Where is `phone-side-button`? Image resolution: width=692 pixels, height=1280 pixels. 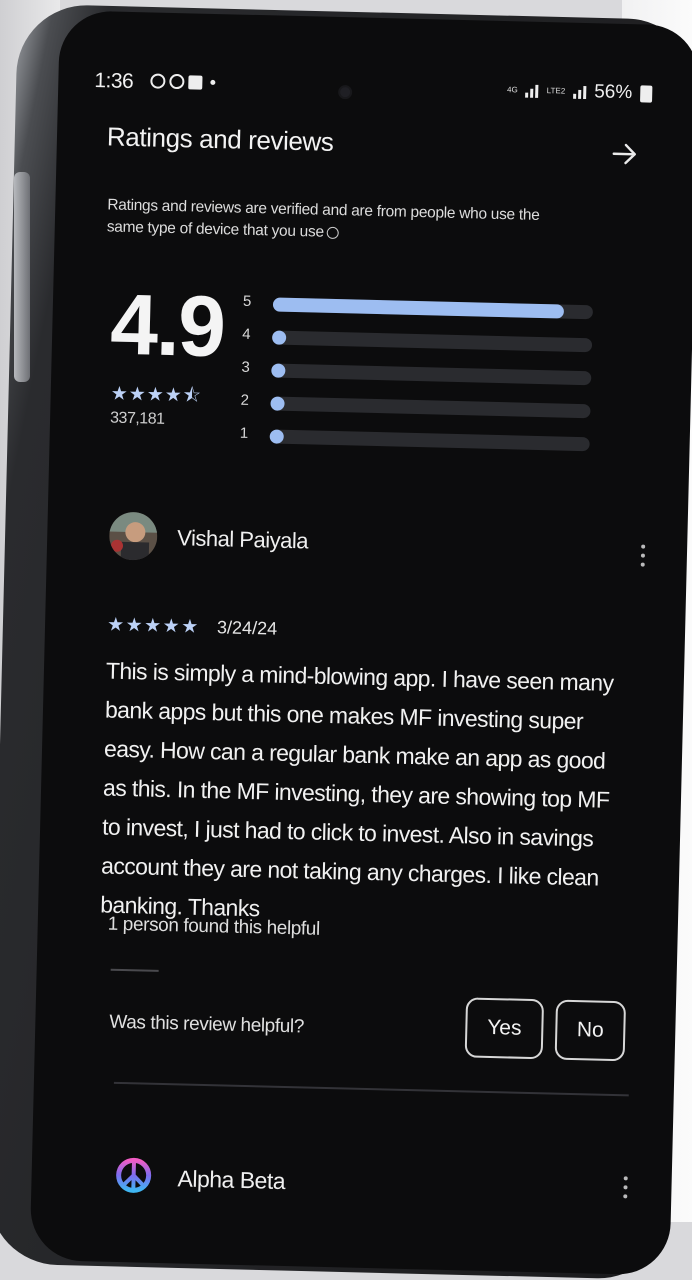
phone-side-button is located at coordinates (22, 277).